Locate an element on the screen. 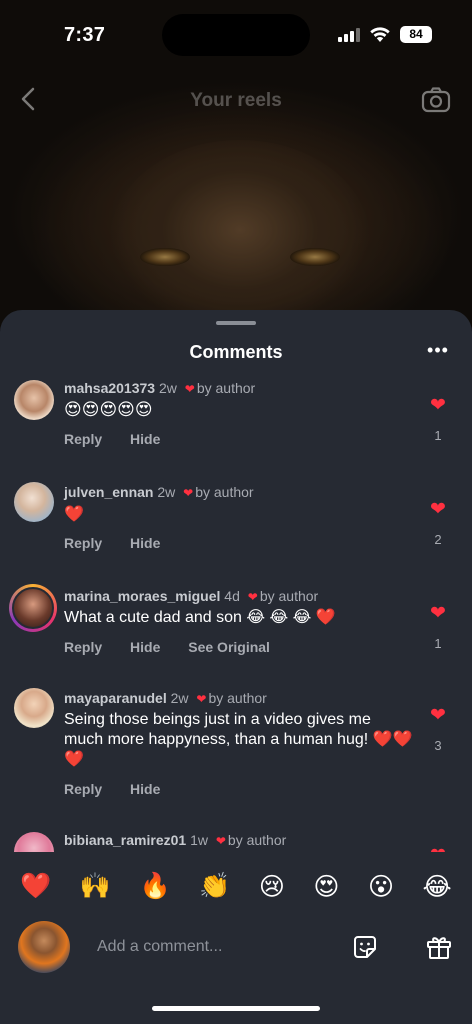 This screenshot has height=1024, width=472. comment-username: mahsa201373 is located at coordinates (109, 388).